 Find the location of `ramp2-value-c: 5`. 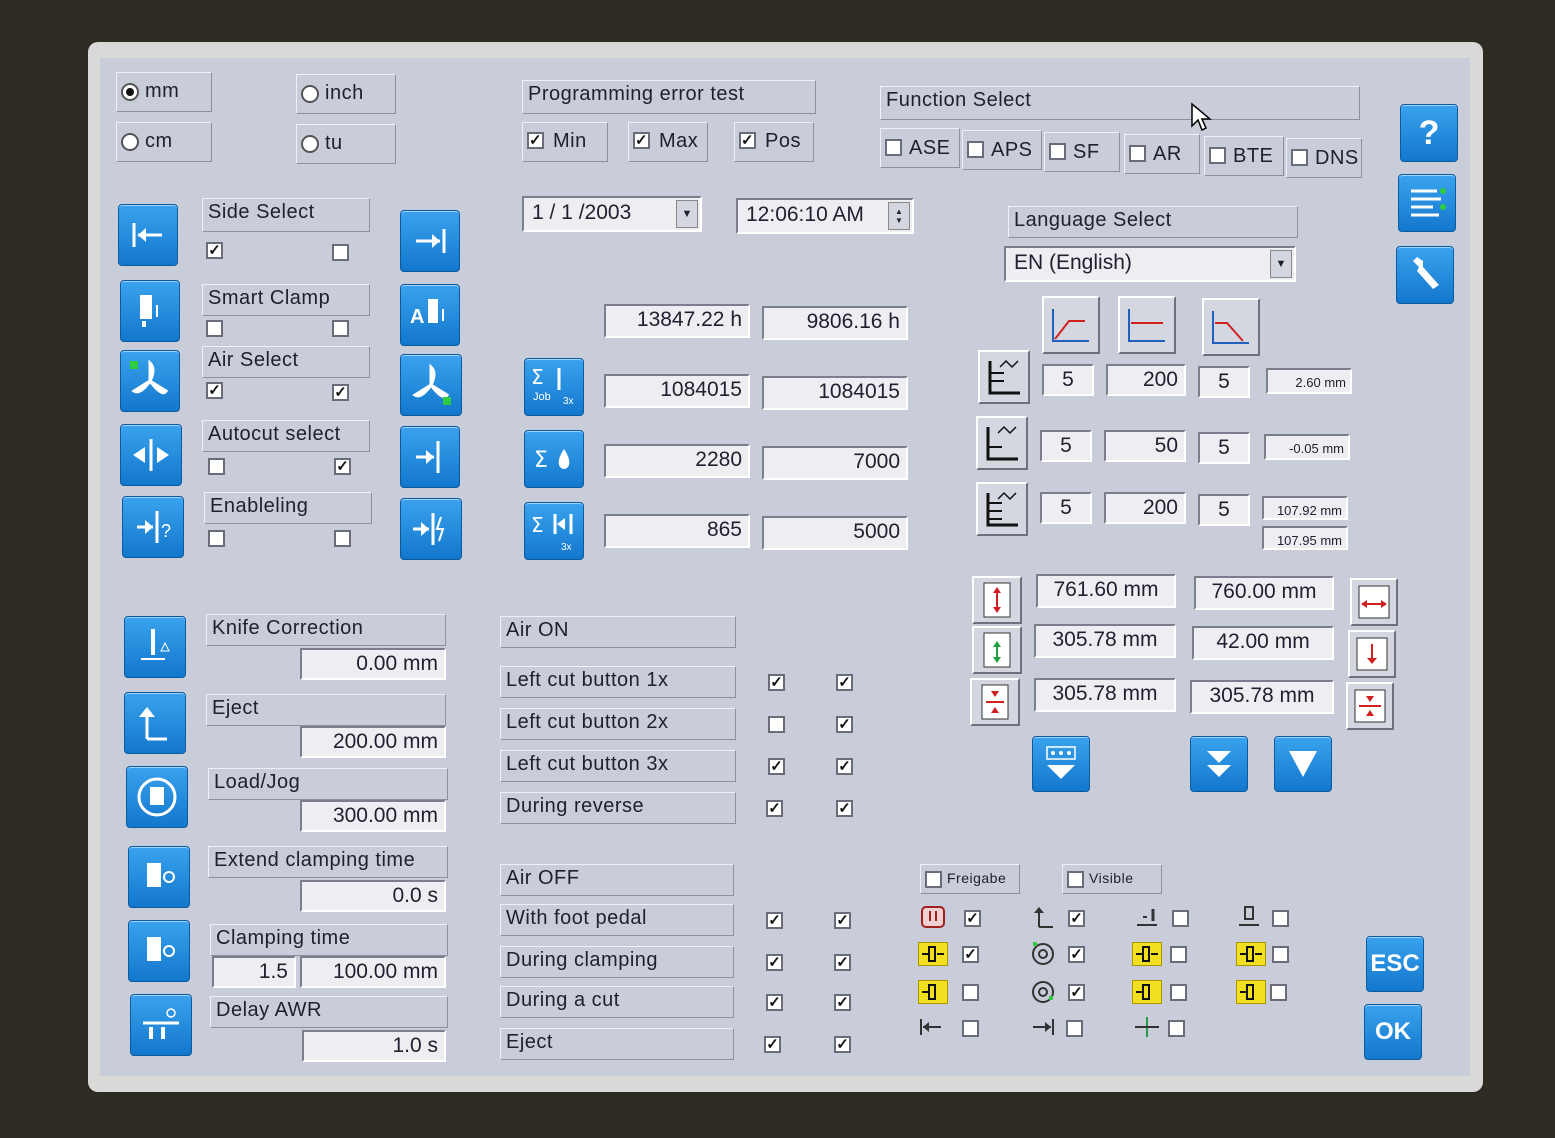

ramp2-value-c: 5 is located at coordinates (1224, 448).